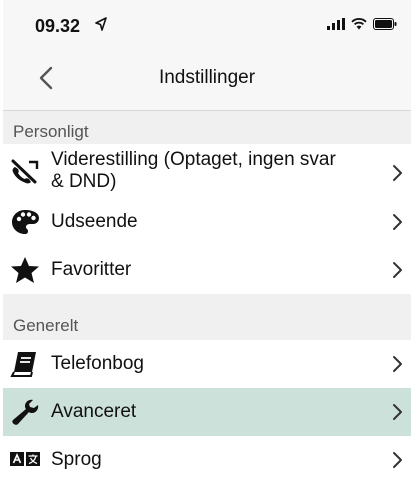 The width and height of the screenshot is (411, 482). I want to click on settings-row-label: Viderestilling (Optaget, ingen svar, so click(193, 159).